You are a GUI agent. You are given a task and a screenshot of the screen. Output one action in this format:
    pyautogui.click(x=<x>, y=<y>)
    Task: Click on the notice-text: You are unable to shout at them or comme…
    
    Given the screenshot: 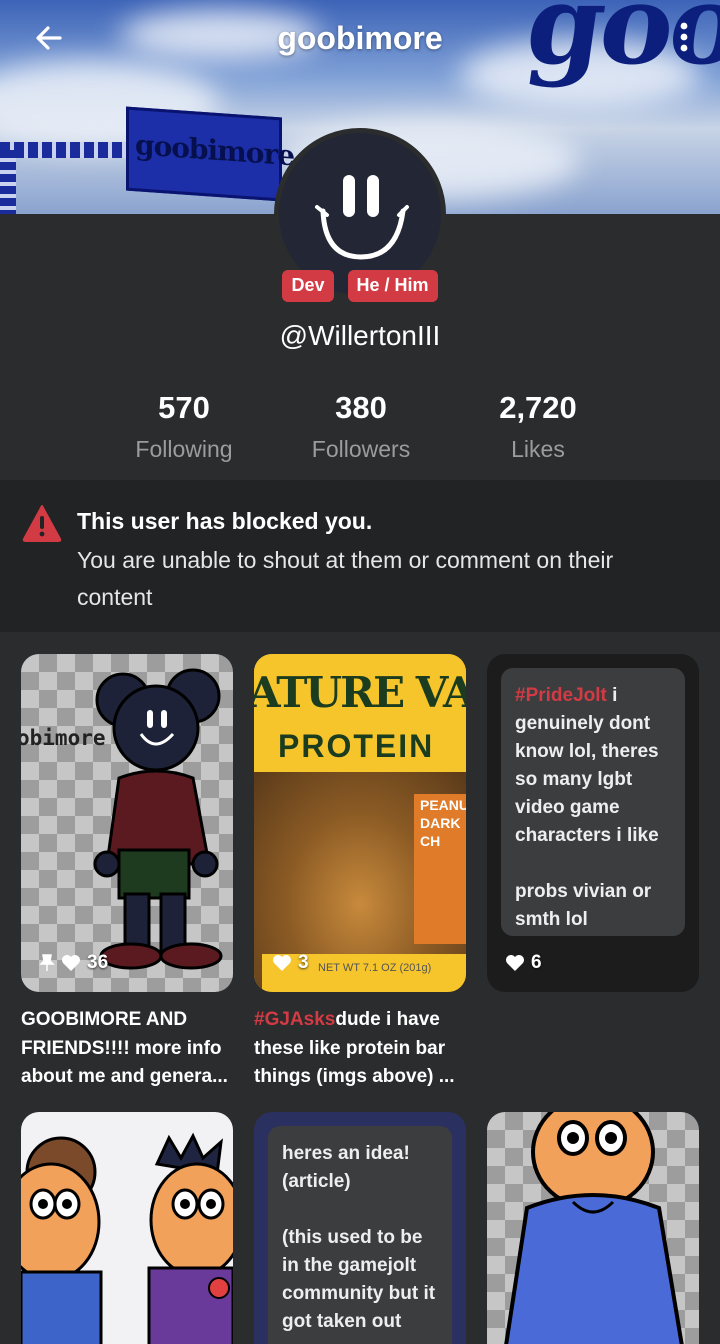 What is the action you would take?
    pyautogui.click(x=345, y=578)
    